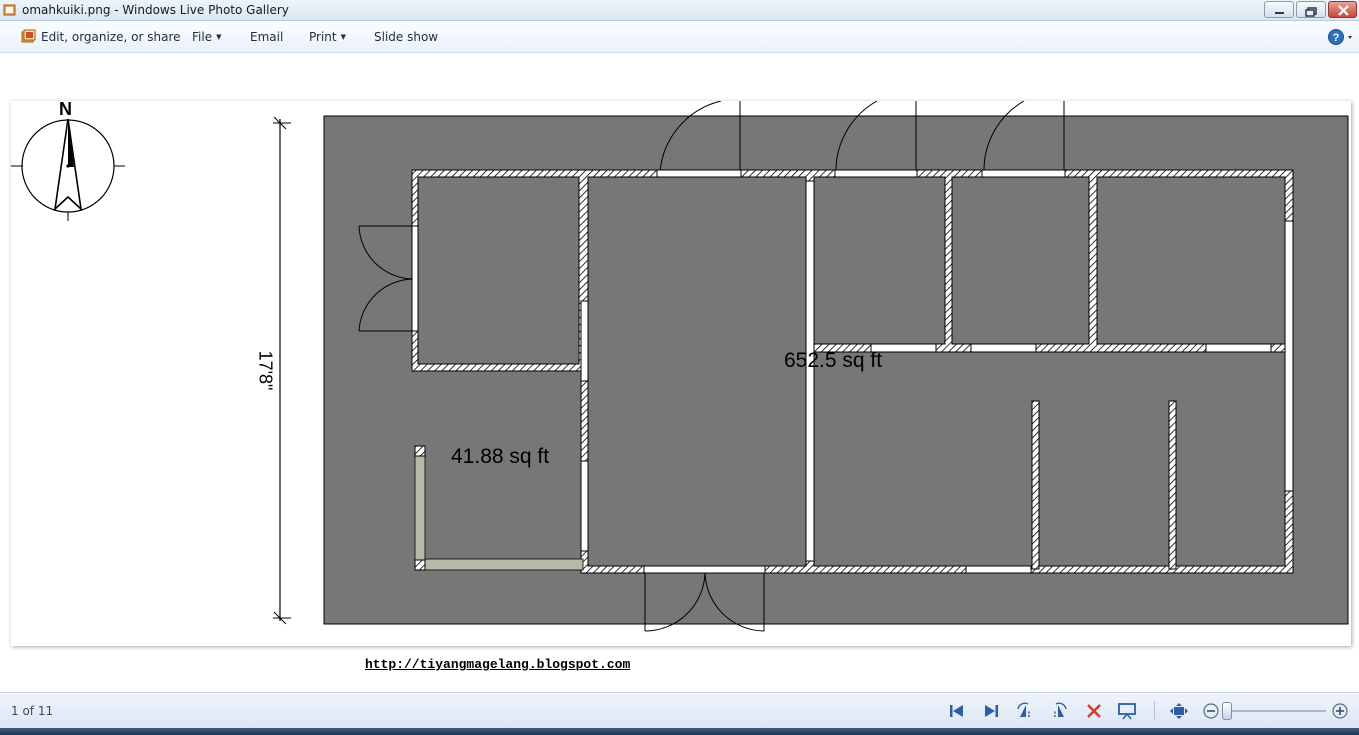 Image resolution: width=1359 pixels, height=735 pixels. I want to click on close-icon, so click(1343, 10).